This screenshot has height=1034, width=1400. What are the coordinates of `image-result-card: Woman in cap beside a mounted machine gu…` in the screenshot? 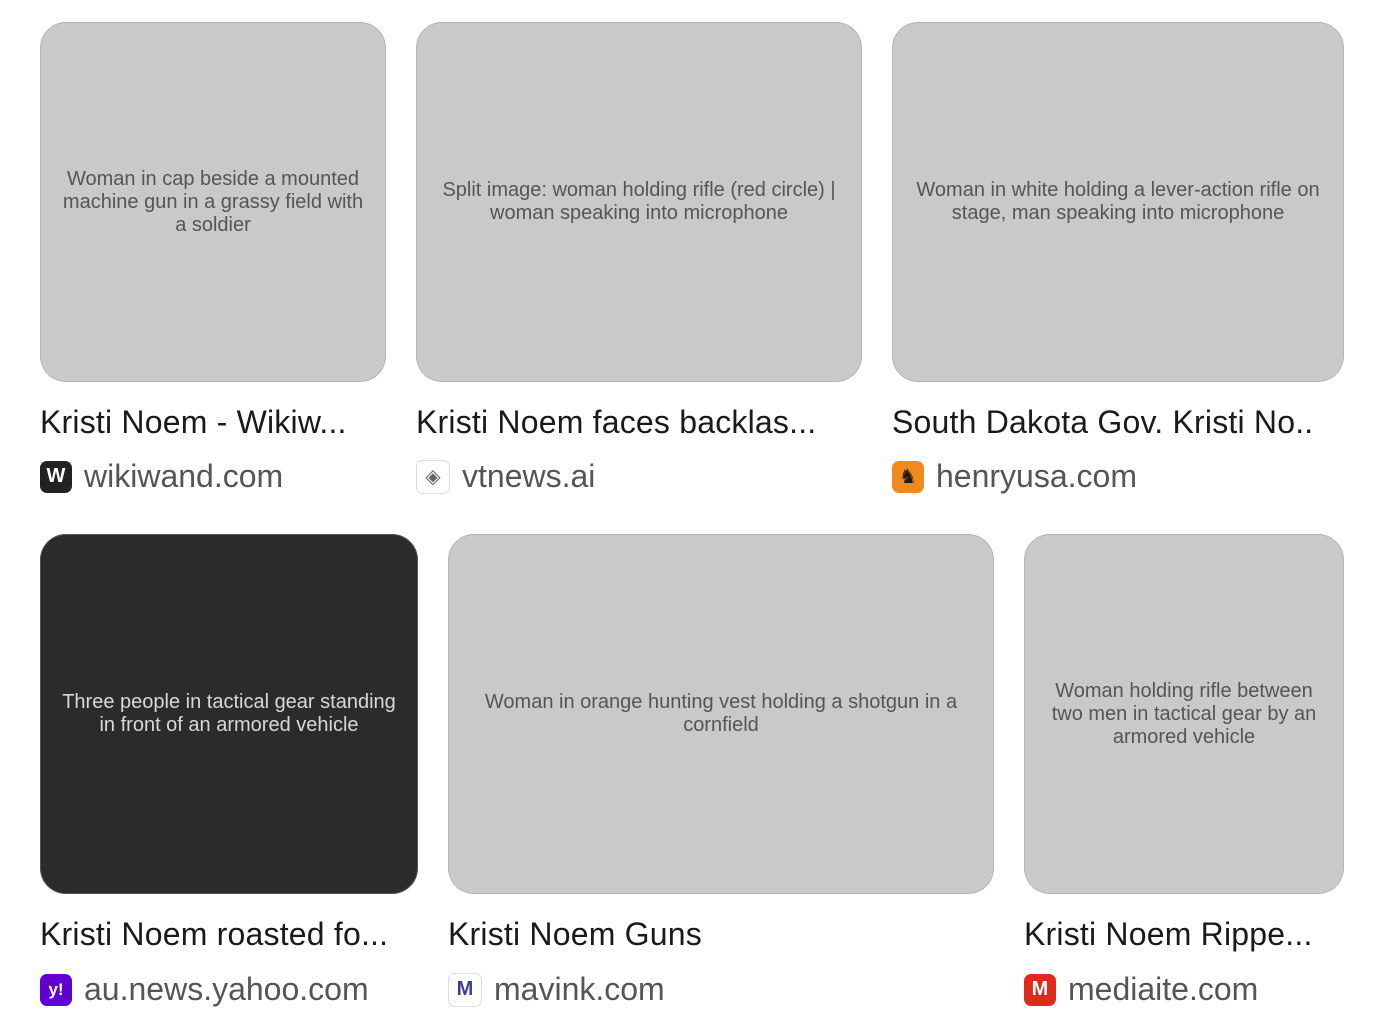 It's located at (213, 258).